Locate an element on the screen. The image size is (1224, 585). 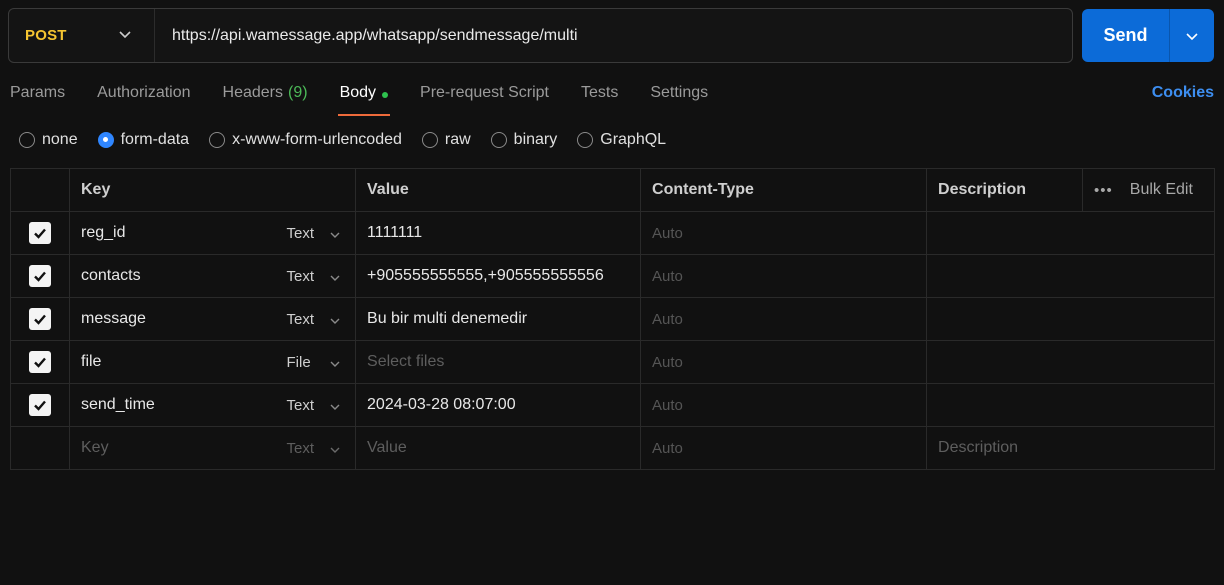
tab-headers: Headers (9) is located at coordinates (265, 98).